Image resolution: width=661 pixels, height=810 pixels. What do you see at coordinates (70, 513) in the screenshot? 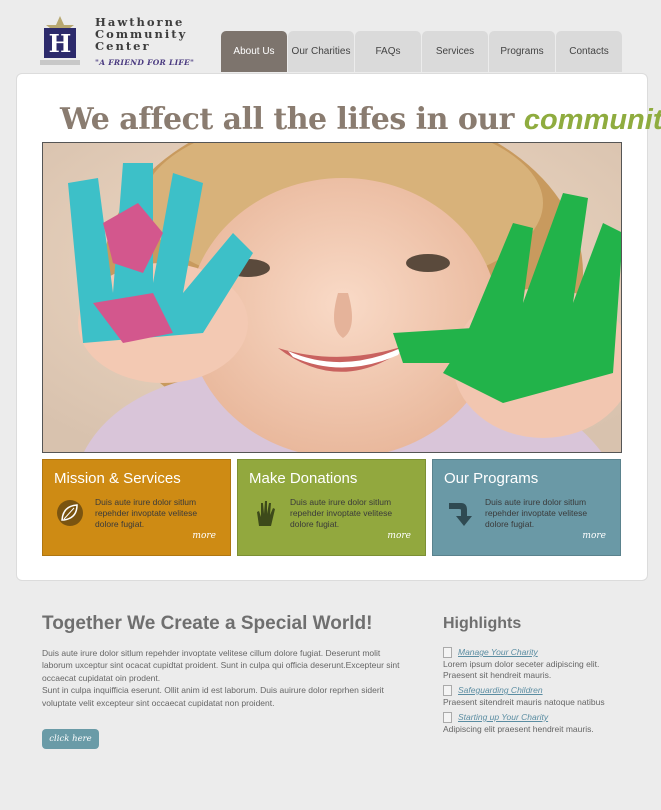
I see `leaf-icon` at bounding box center [70, 513].